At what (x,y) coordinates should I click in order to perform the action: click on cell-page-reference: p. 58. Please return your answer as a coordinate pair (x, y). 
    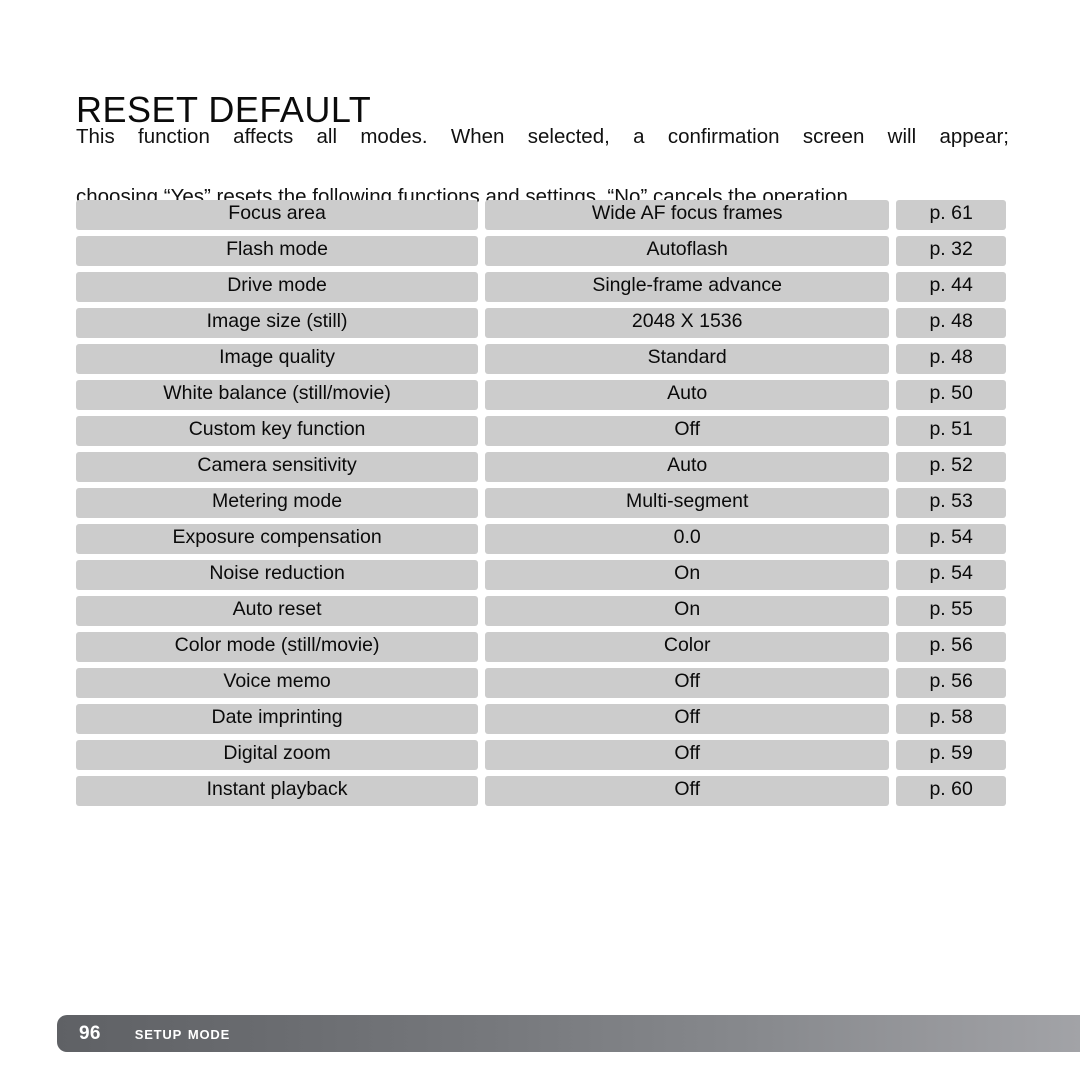
    Looking at the image, I should click on (951, 719).